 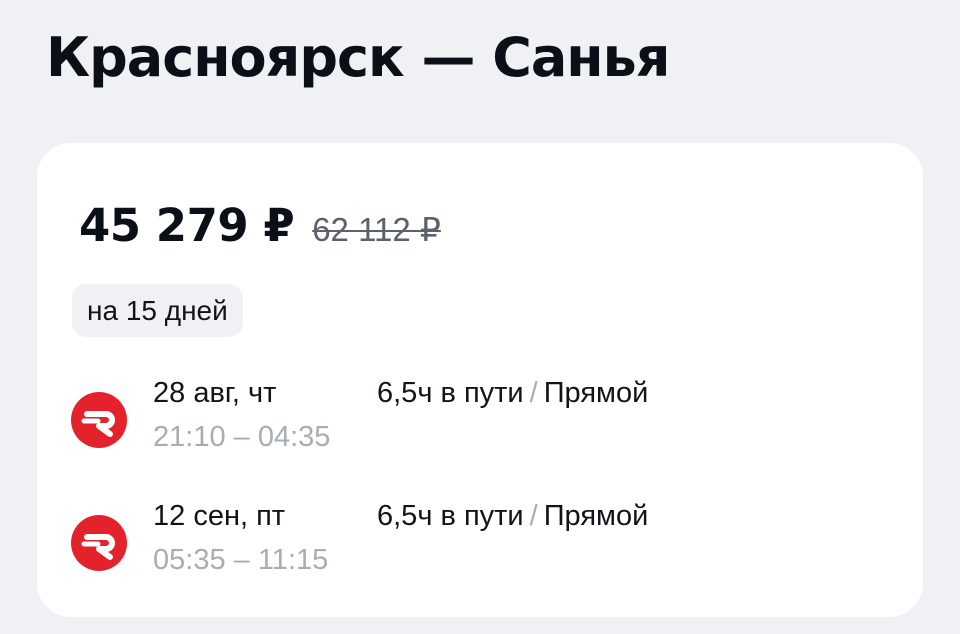 I want to click on price-old: 62 112 ₽, so click(x=376, y=229).